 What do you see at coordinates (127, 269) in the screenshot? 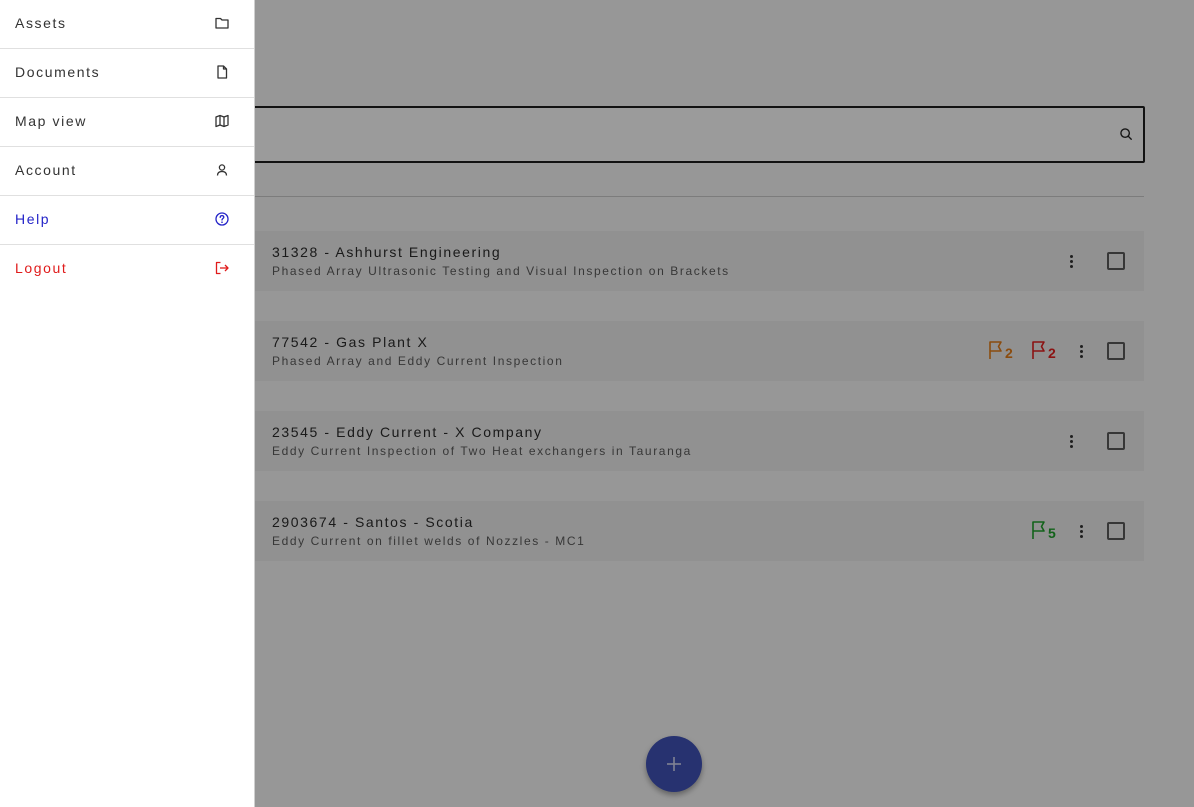
I see `menu-item-logout: Logout` at bounding box center [127, 269].